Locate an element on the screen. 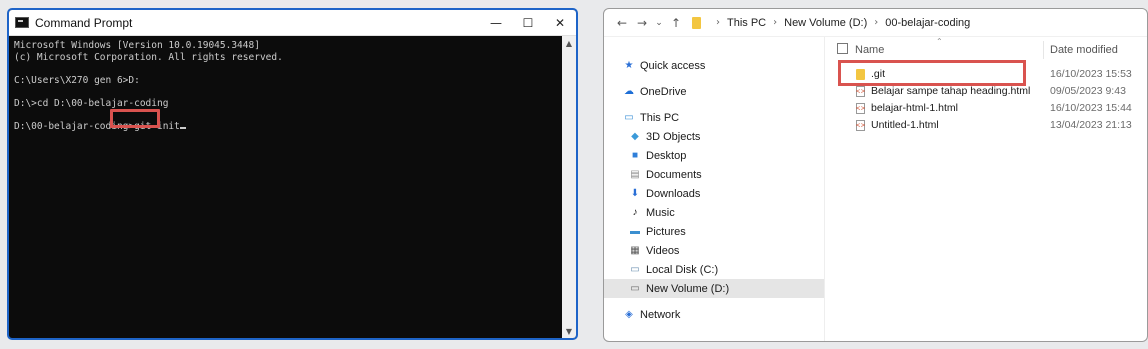 Image resolution: width=1148 pixels, height=349 pixels. maximize-button: ☐ is located at coordinates (528, 23).